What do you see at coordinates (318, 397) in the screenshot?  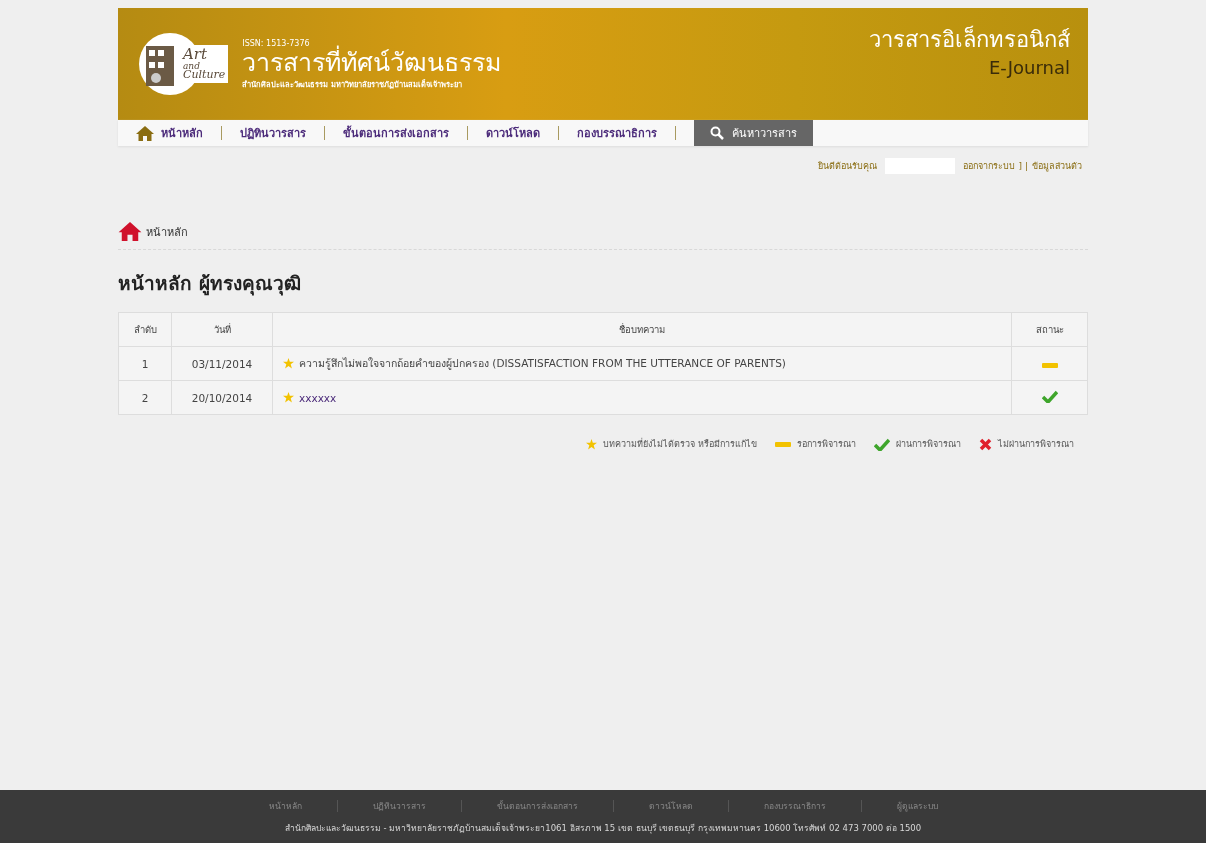 I see `article-link: xxxxxx` at bounding box center [318, 397].